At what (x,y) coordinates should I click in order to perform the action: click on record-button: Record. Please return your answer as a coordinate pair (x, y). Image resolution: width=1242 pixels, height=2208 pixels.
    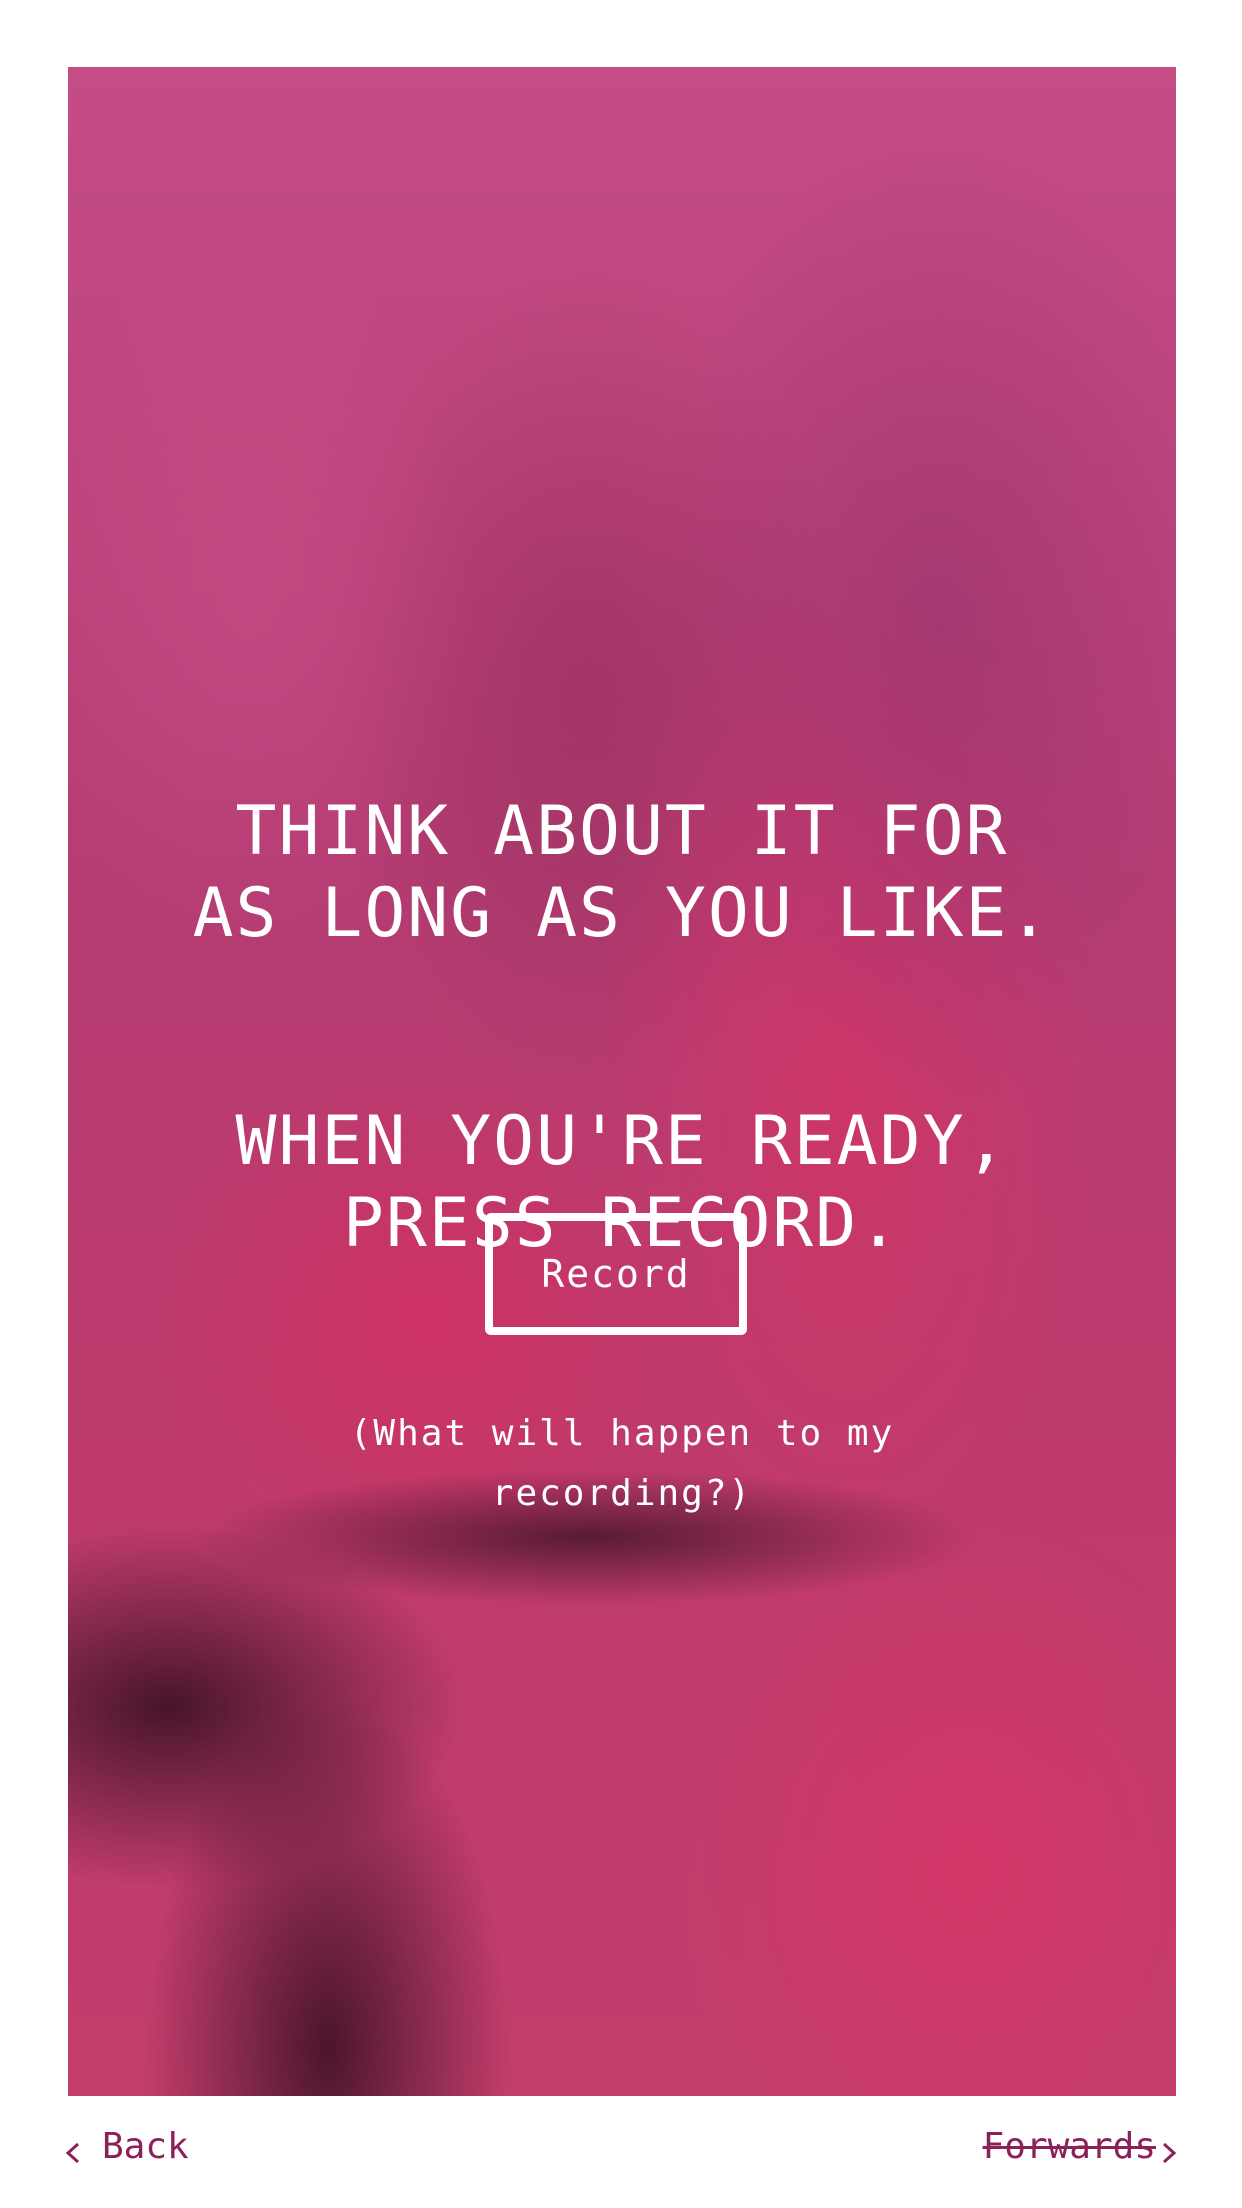
    Looking at the image, I should click on (616, 1274).